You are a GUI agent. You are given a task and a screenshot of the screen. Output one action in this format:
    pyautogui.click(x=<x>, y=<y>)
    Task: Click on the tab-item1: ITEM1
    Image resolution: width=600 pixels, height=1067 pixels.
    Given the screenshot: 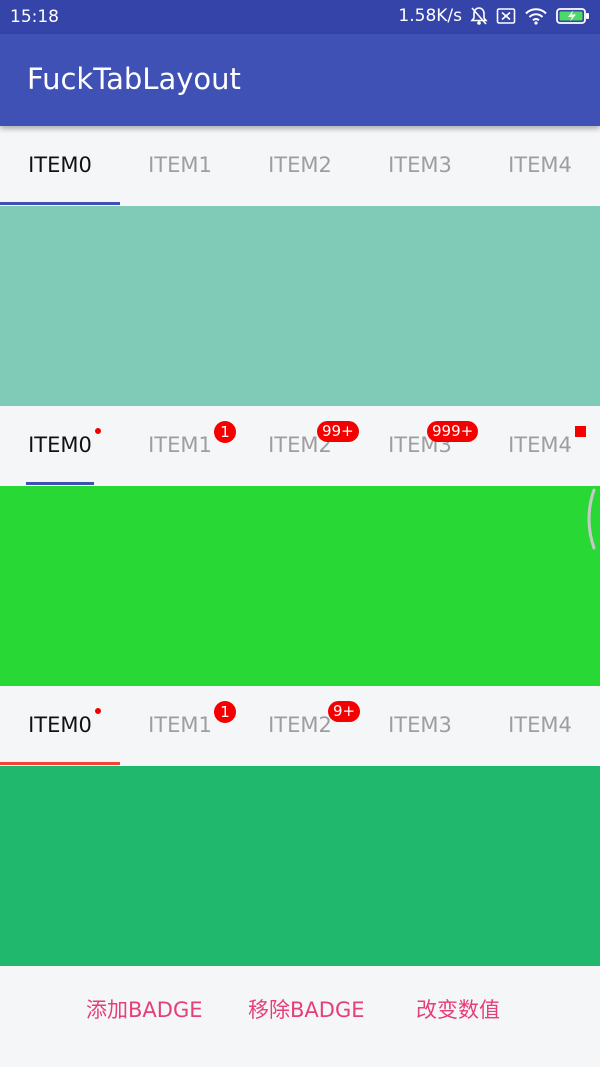 What is the action you would take?
    pyautogui.click(x=180, y=166)
    